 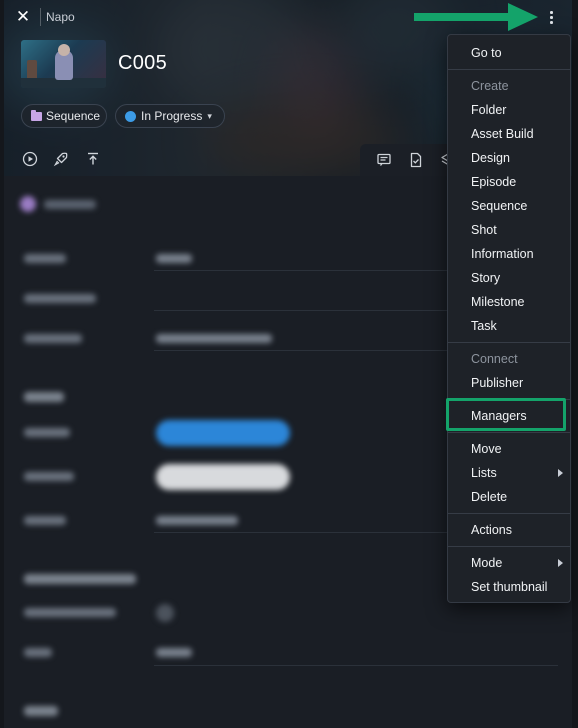 What do you see at coordinates (484, 473) in the screenshot?
I see `menu-item-lists: Lists` at bounding box center [484, 473].